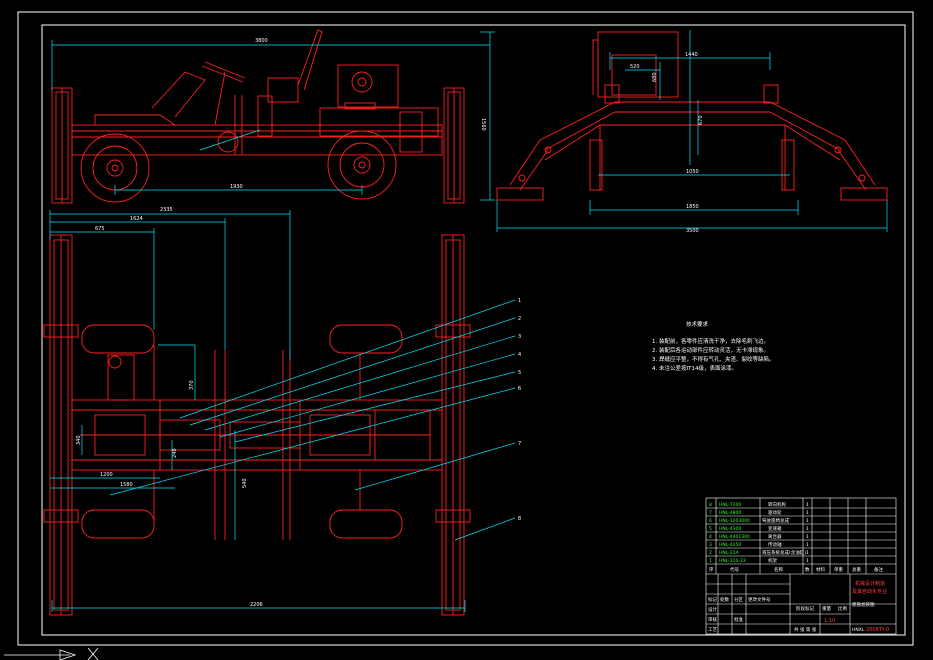  Describe the element at coordinates (734, 569) in the screenshot. I see `parts-header-cell: 代号` at that location.